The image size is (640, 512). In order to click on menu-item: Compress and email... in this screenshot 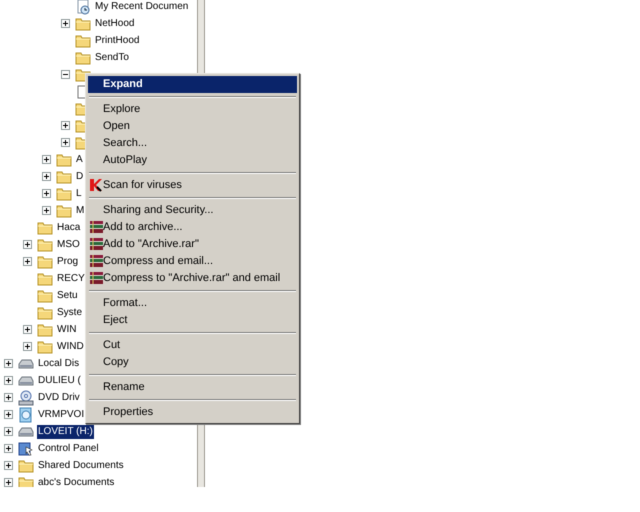, I will do `click(192, 261)`.